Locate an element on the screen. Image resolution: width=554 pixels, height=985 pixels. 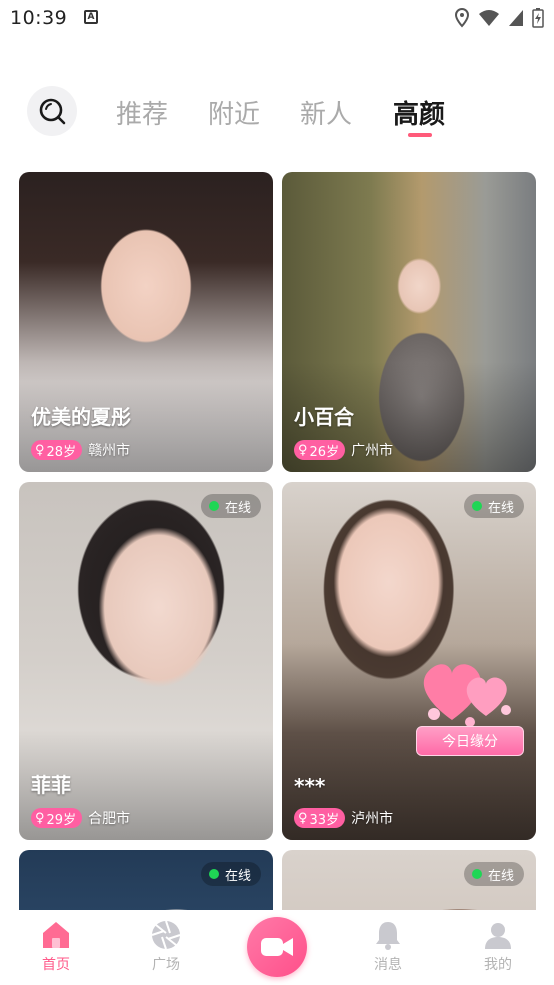
active-tab-indicator is located at coordinates (420, 135).